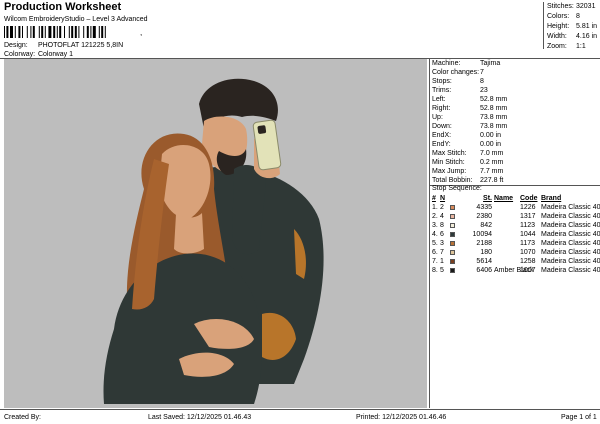 The height and width of the screenshot is (424, 600). I want to click on stop-cell-n: 6, so click(442, 234).